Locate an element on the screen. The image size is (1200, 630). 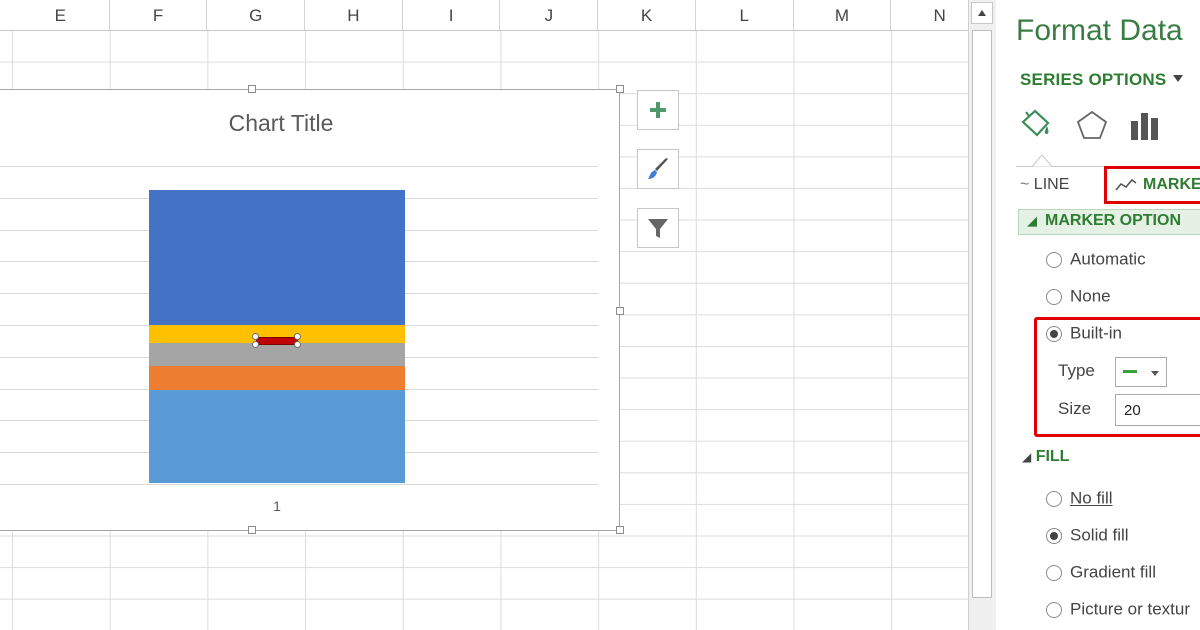
column-header-f: F is located at coordinates (159, 15).